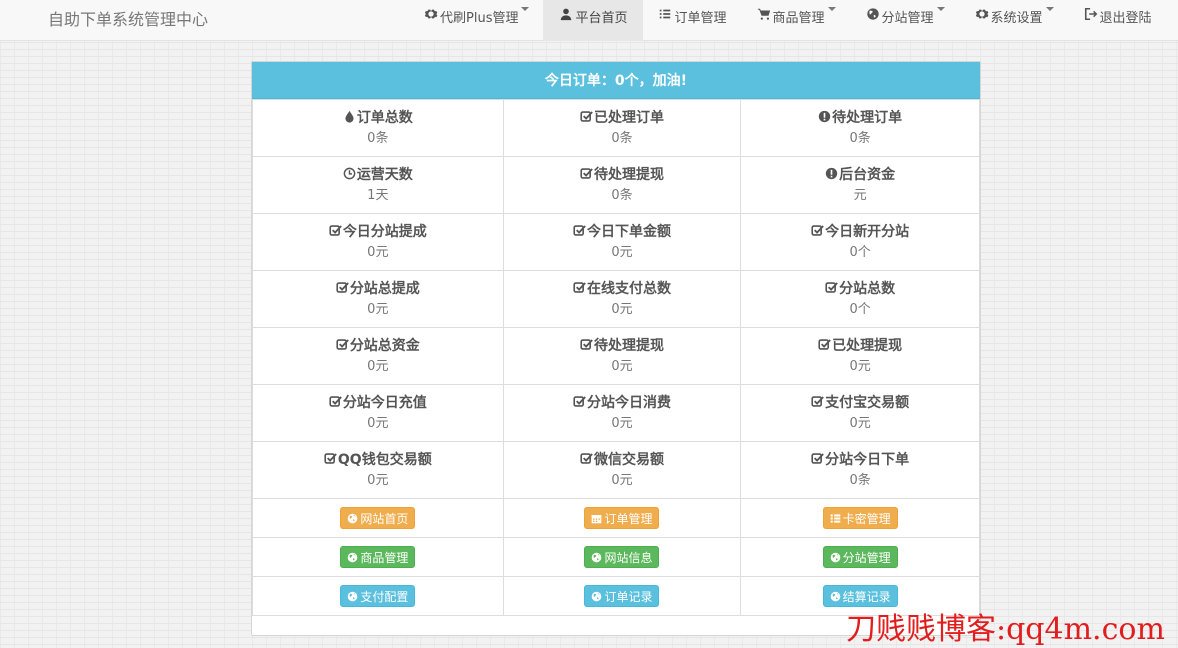  I want to click on stat-label-text: 分站总数, so click(867, 289).